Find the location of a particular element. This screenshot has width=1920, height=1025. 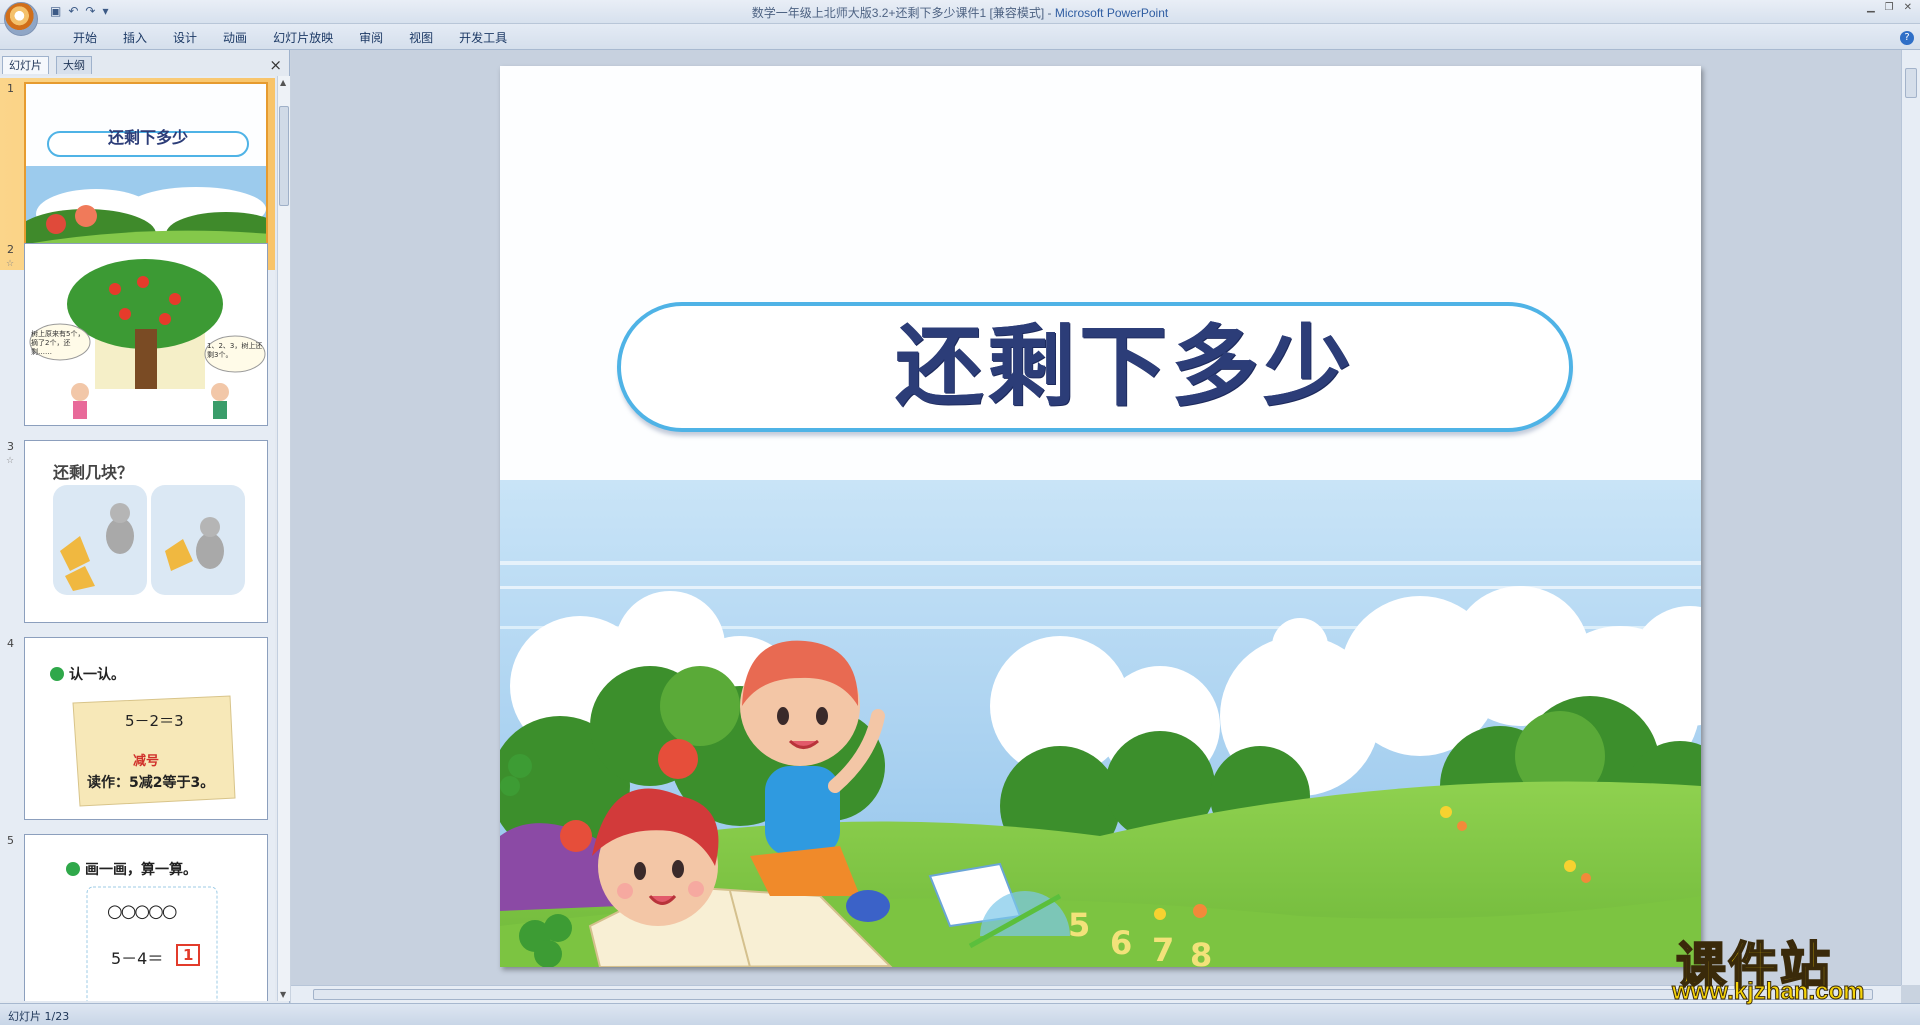

restore-icon: ❐ is located at coordinates (1889, 7).